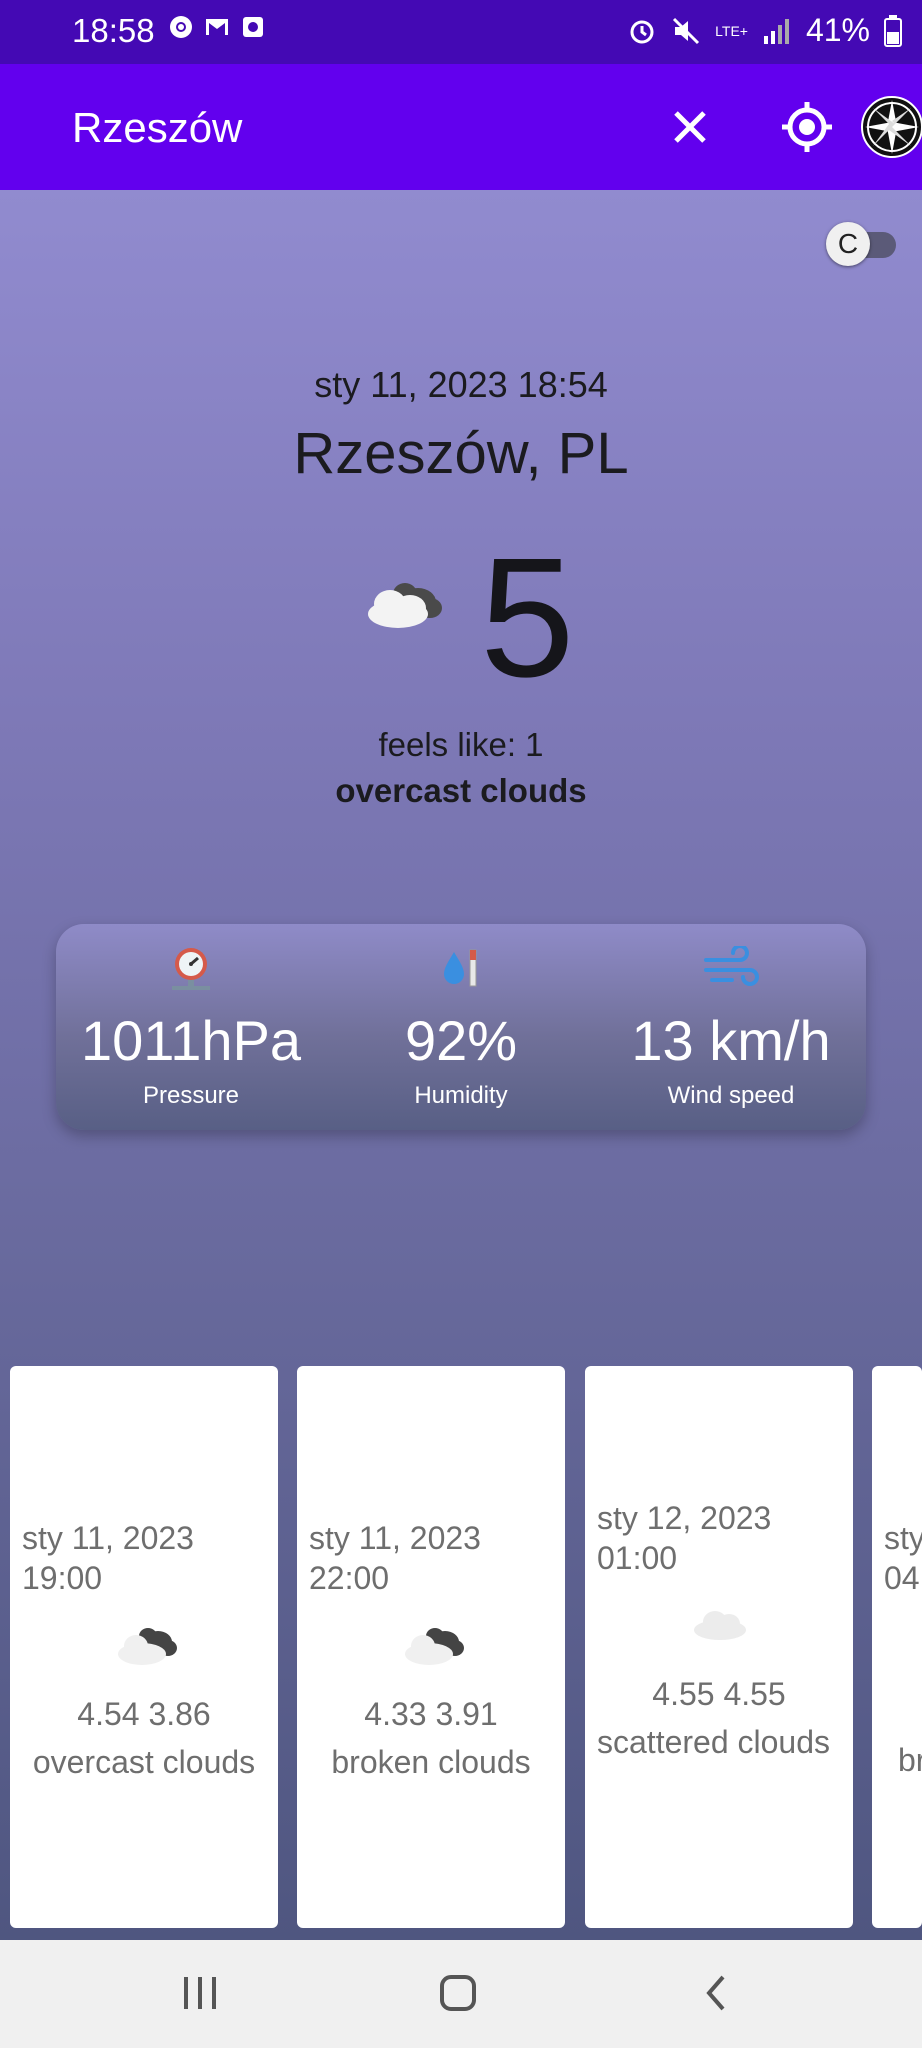 This screenshot has height=2048, width=922. I want to click on my-location-button, so click(807, 127).